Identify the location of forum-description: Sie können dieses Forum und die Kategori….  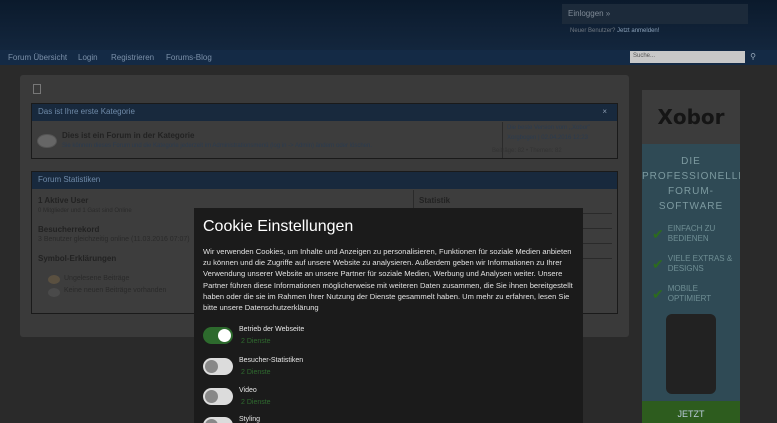
(217, 146).